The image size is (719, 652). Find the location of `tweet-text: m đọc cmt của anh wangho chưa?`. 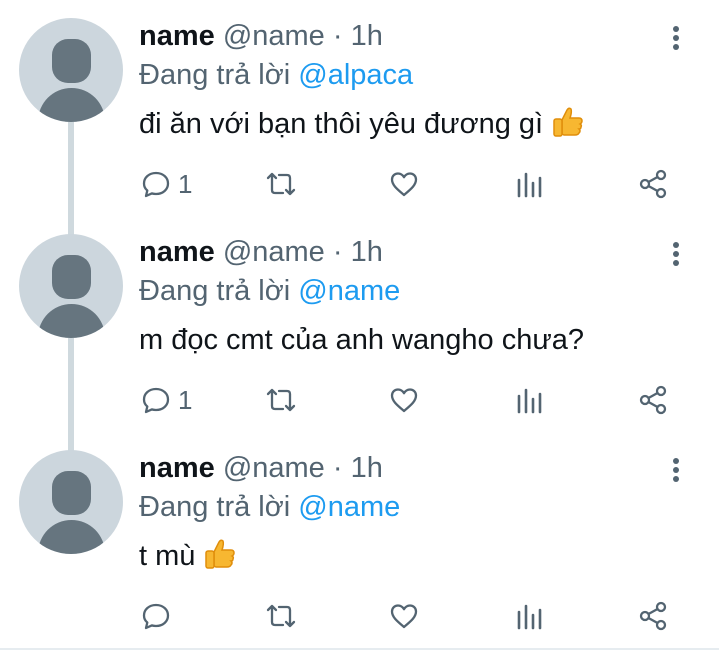

tweet-text: m đọc cmt của anh wangho chưa? is located at coordinates (361, 340).